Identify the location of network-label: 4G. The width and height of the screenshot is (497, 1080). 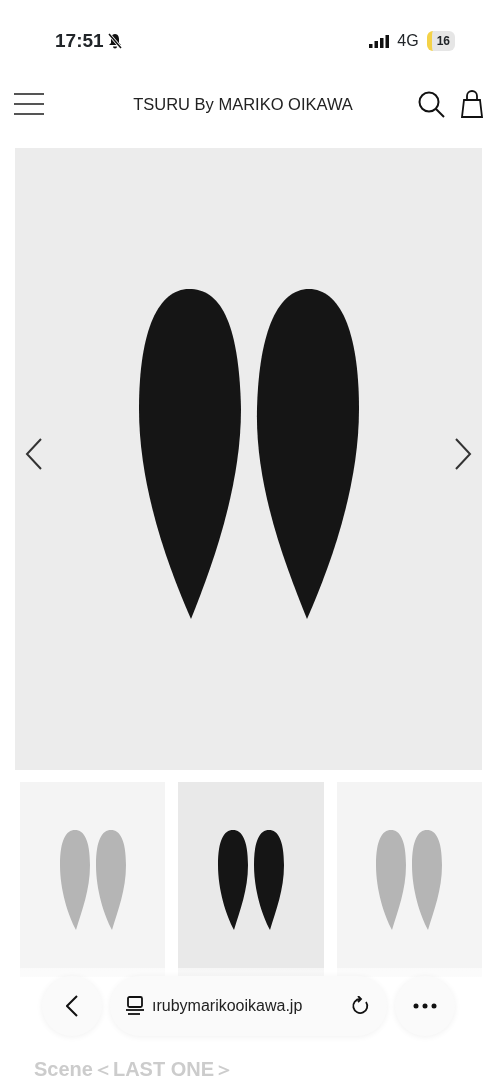
(408, 41).